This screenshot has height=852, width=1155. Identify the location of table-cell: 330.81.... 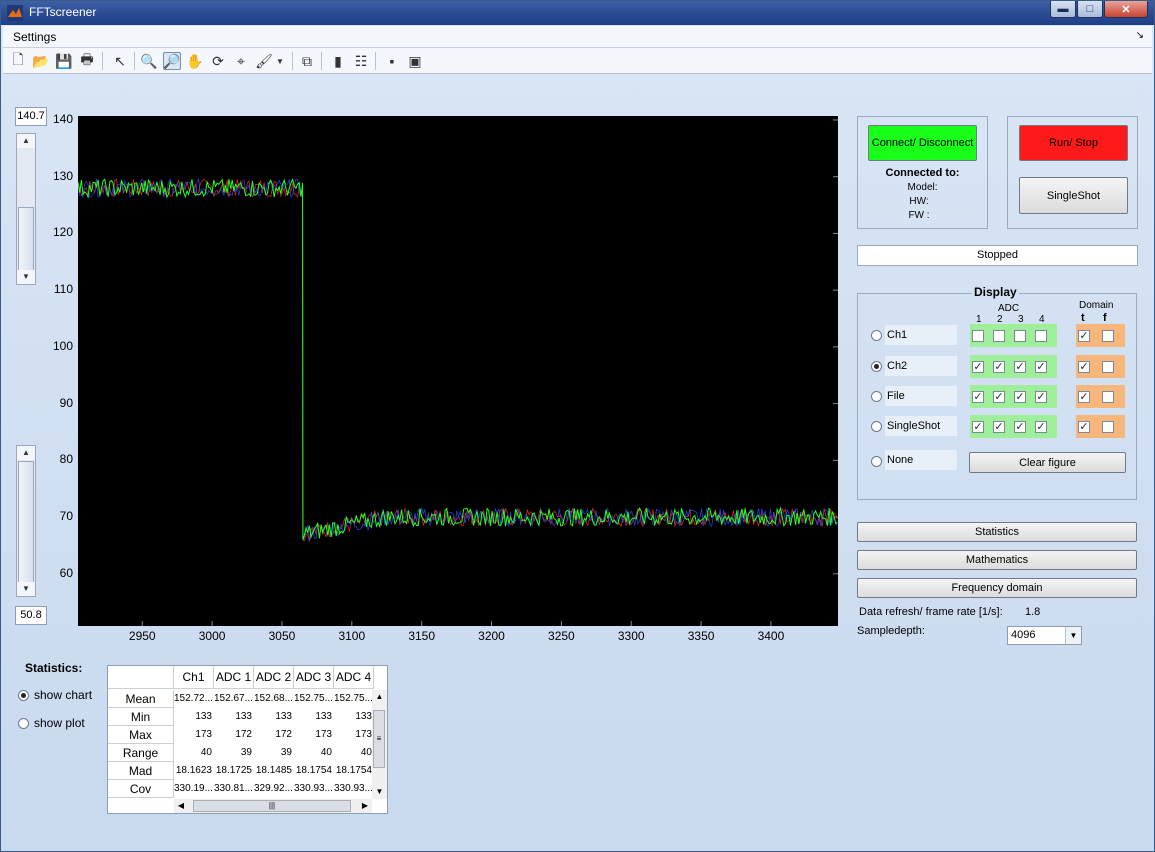
(234, 789).